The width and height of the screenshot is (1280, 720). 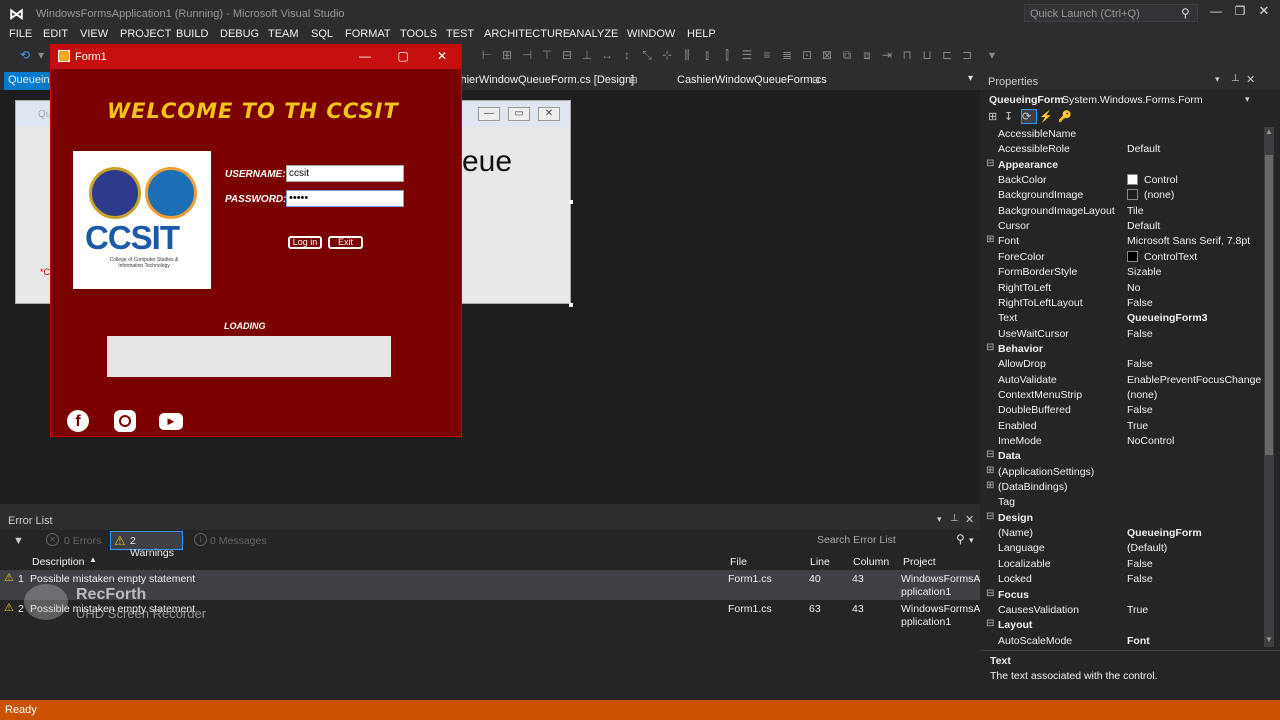 I want to click on youtube-icon: ▶, so click(x=171, y=421).